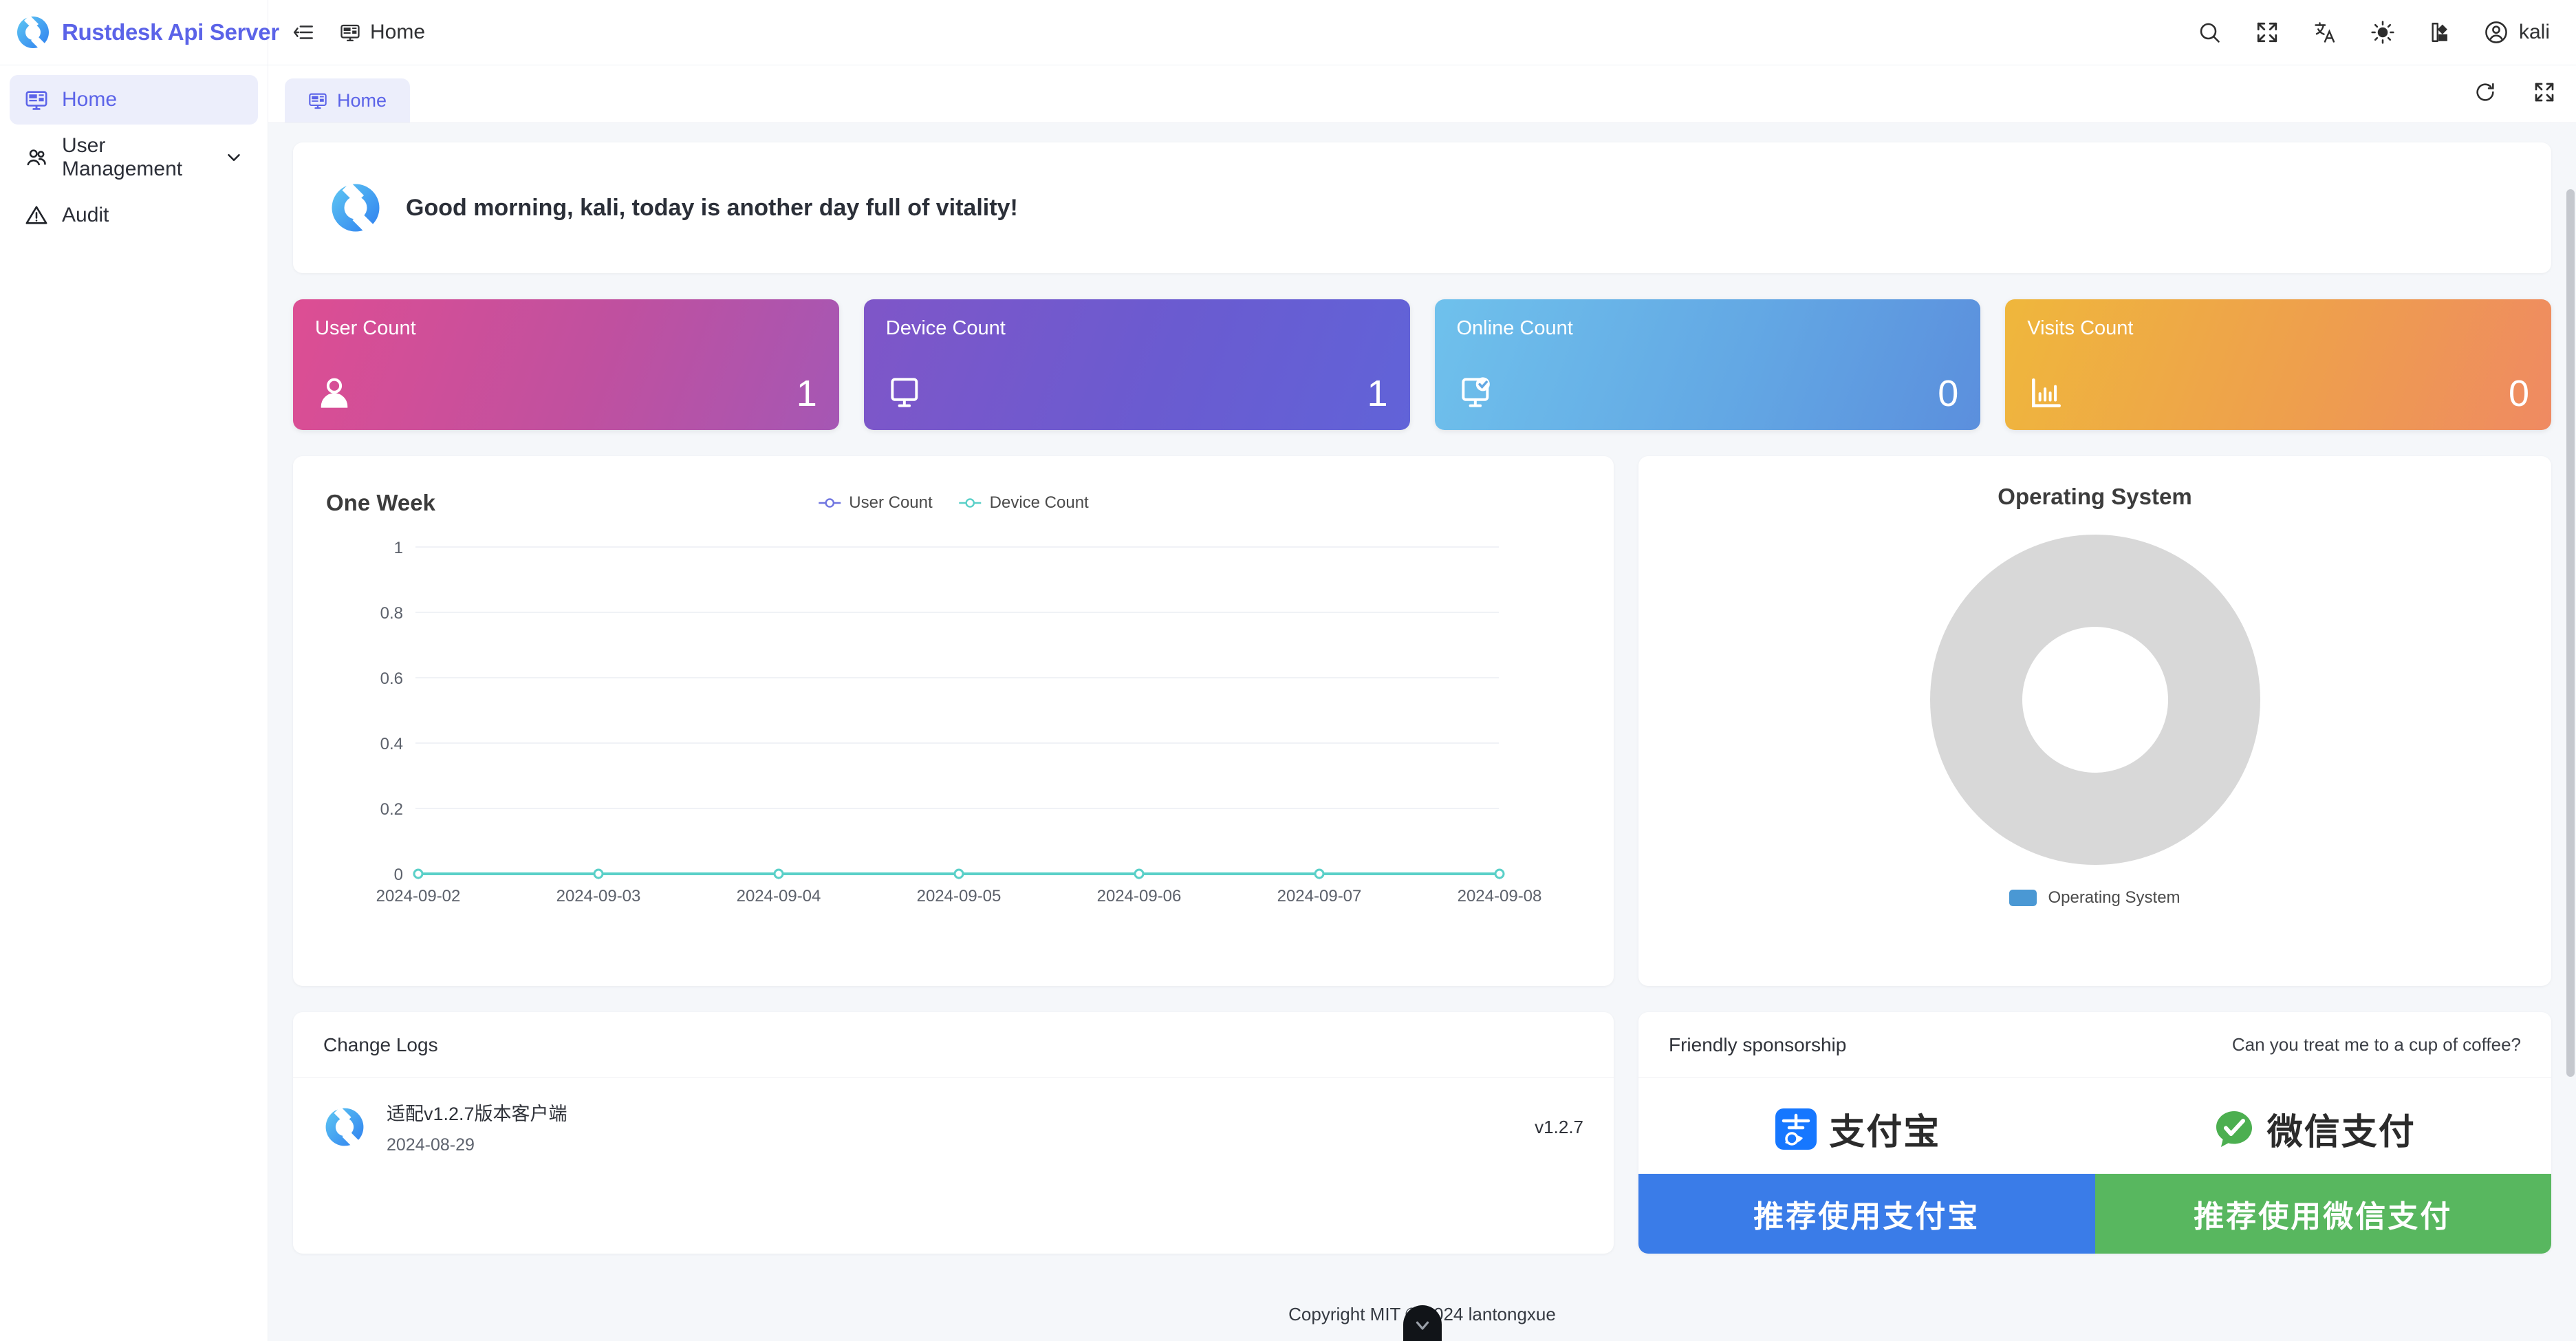  I want to click on svg-text: 0.4, so click(391, 744).